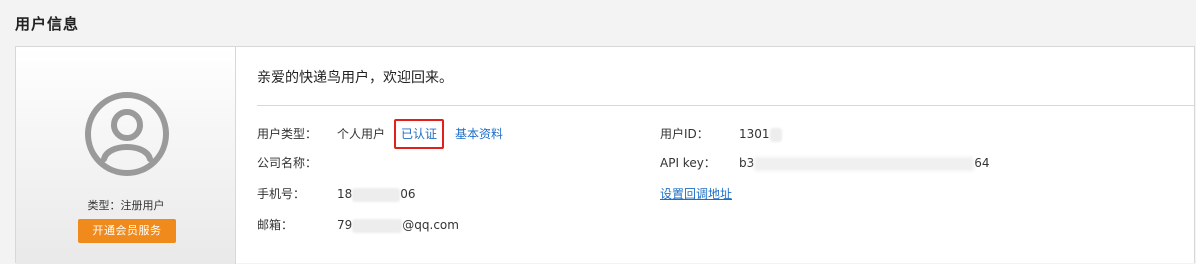 The width and height of the screenshot is (1196, 264). I want to click on api-key-redaction, so click(864, 163).